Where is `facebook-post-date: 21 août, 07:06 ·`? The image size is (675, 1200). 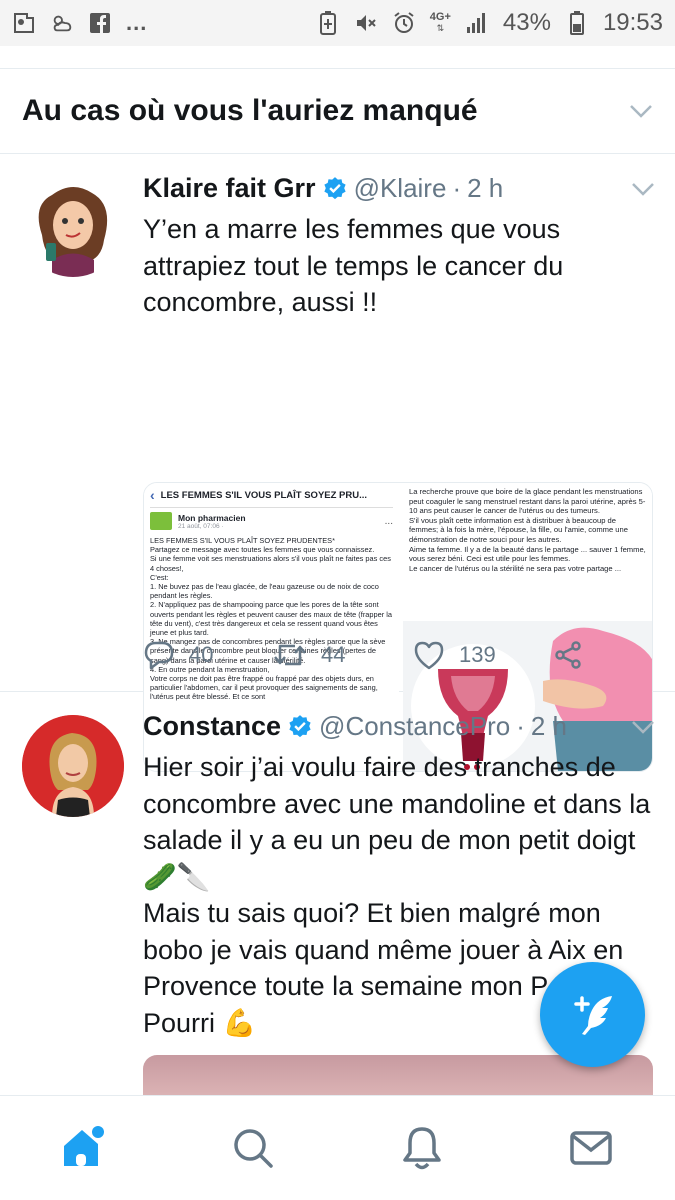 facebook-post-date: 21 août, 07:06 · is located at coordinates (201, 526).